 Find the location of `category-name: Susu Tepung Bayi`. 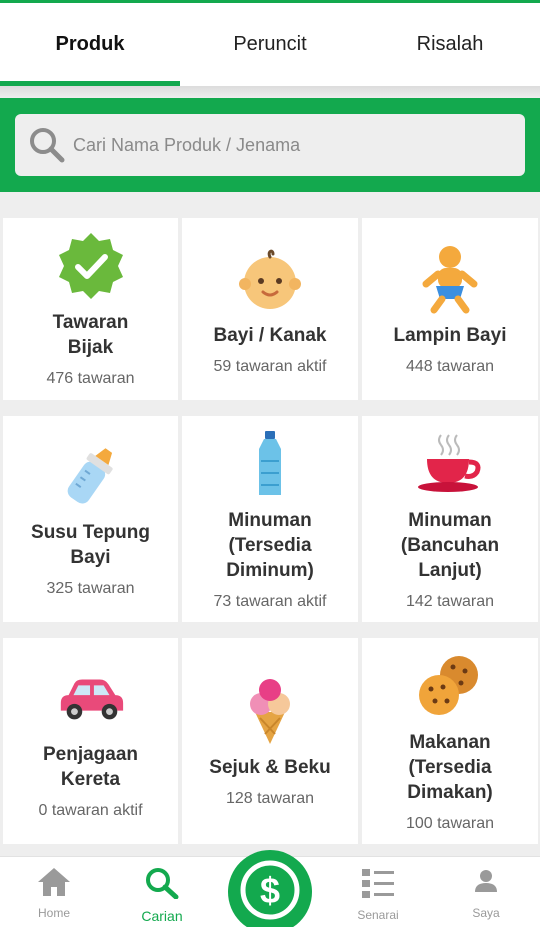

category-name: Susu Tepung Bayi is located at coordinates (90, 545).